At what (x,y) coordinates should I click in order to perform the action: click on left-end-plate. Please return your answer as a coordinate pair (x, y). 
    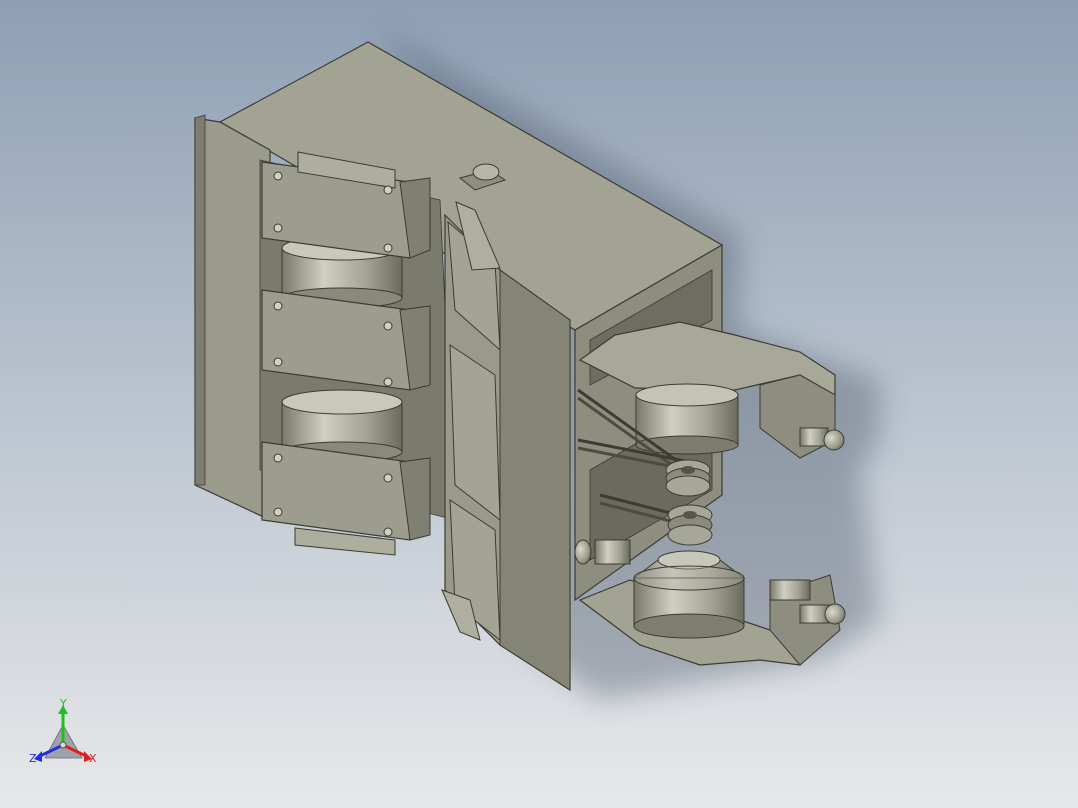
    Looking at the image, I should click on (232, 319).